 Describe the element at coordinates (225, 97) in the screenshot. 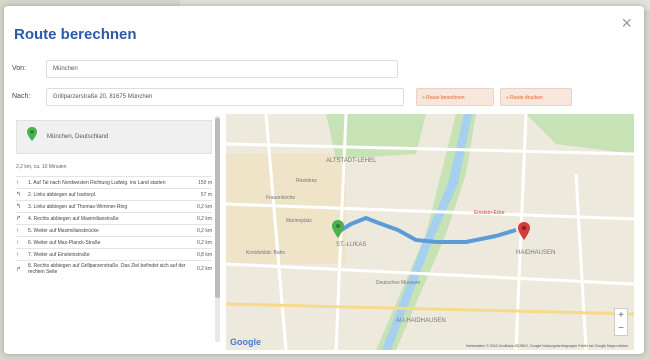

I see `to-input: Grillparzerstraße 20, 81675 München` at that location.